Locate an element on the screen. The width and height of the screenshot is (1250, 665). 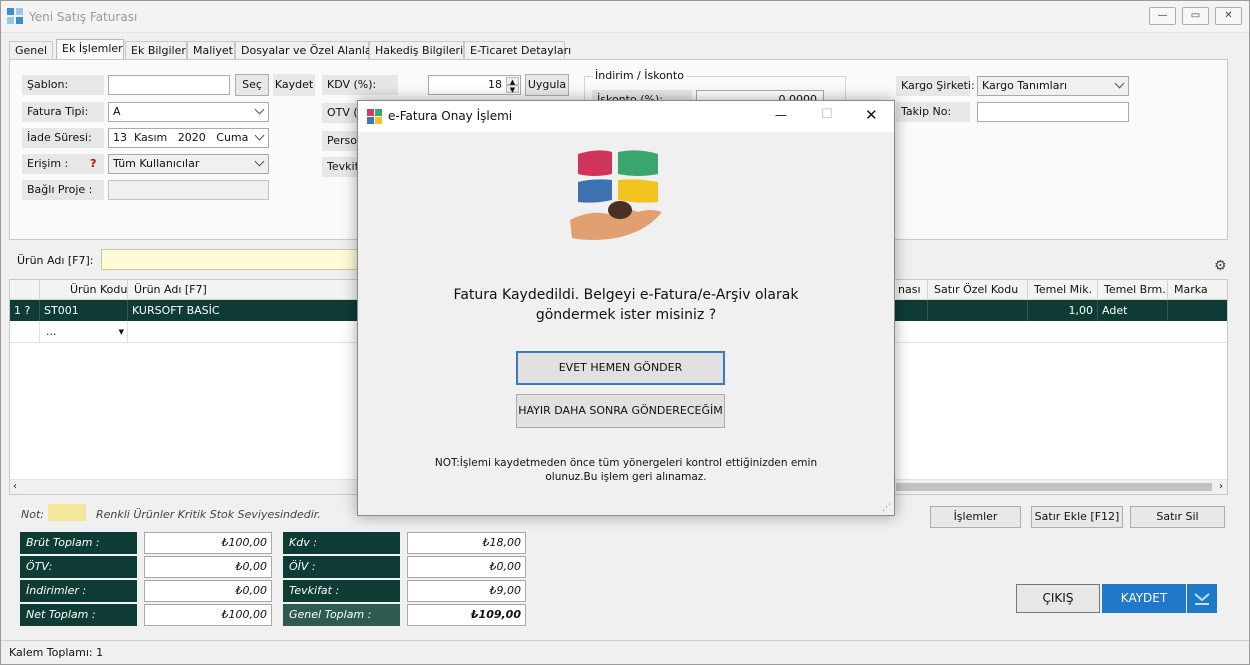
evet-hemen-gonder-button: EVET HEMEN GÖNDER is located at coordinates (620, 368).